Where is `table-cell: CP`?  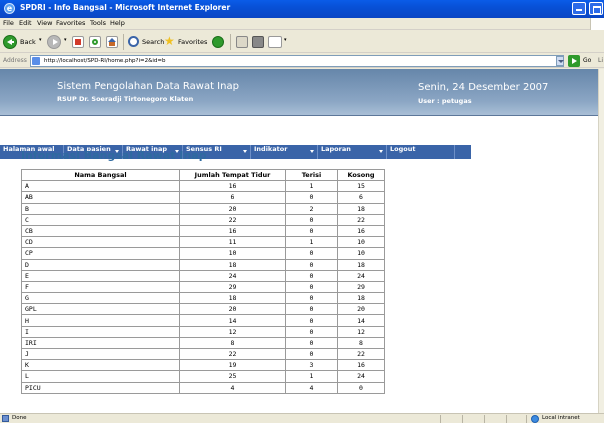 table-cell: CP is located at coordinates (100, 253).